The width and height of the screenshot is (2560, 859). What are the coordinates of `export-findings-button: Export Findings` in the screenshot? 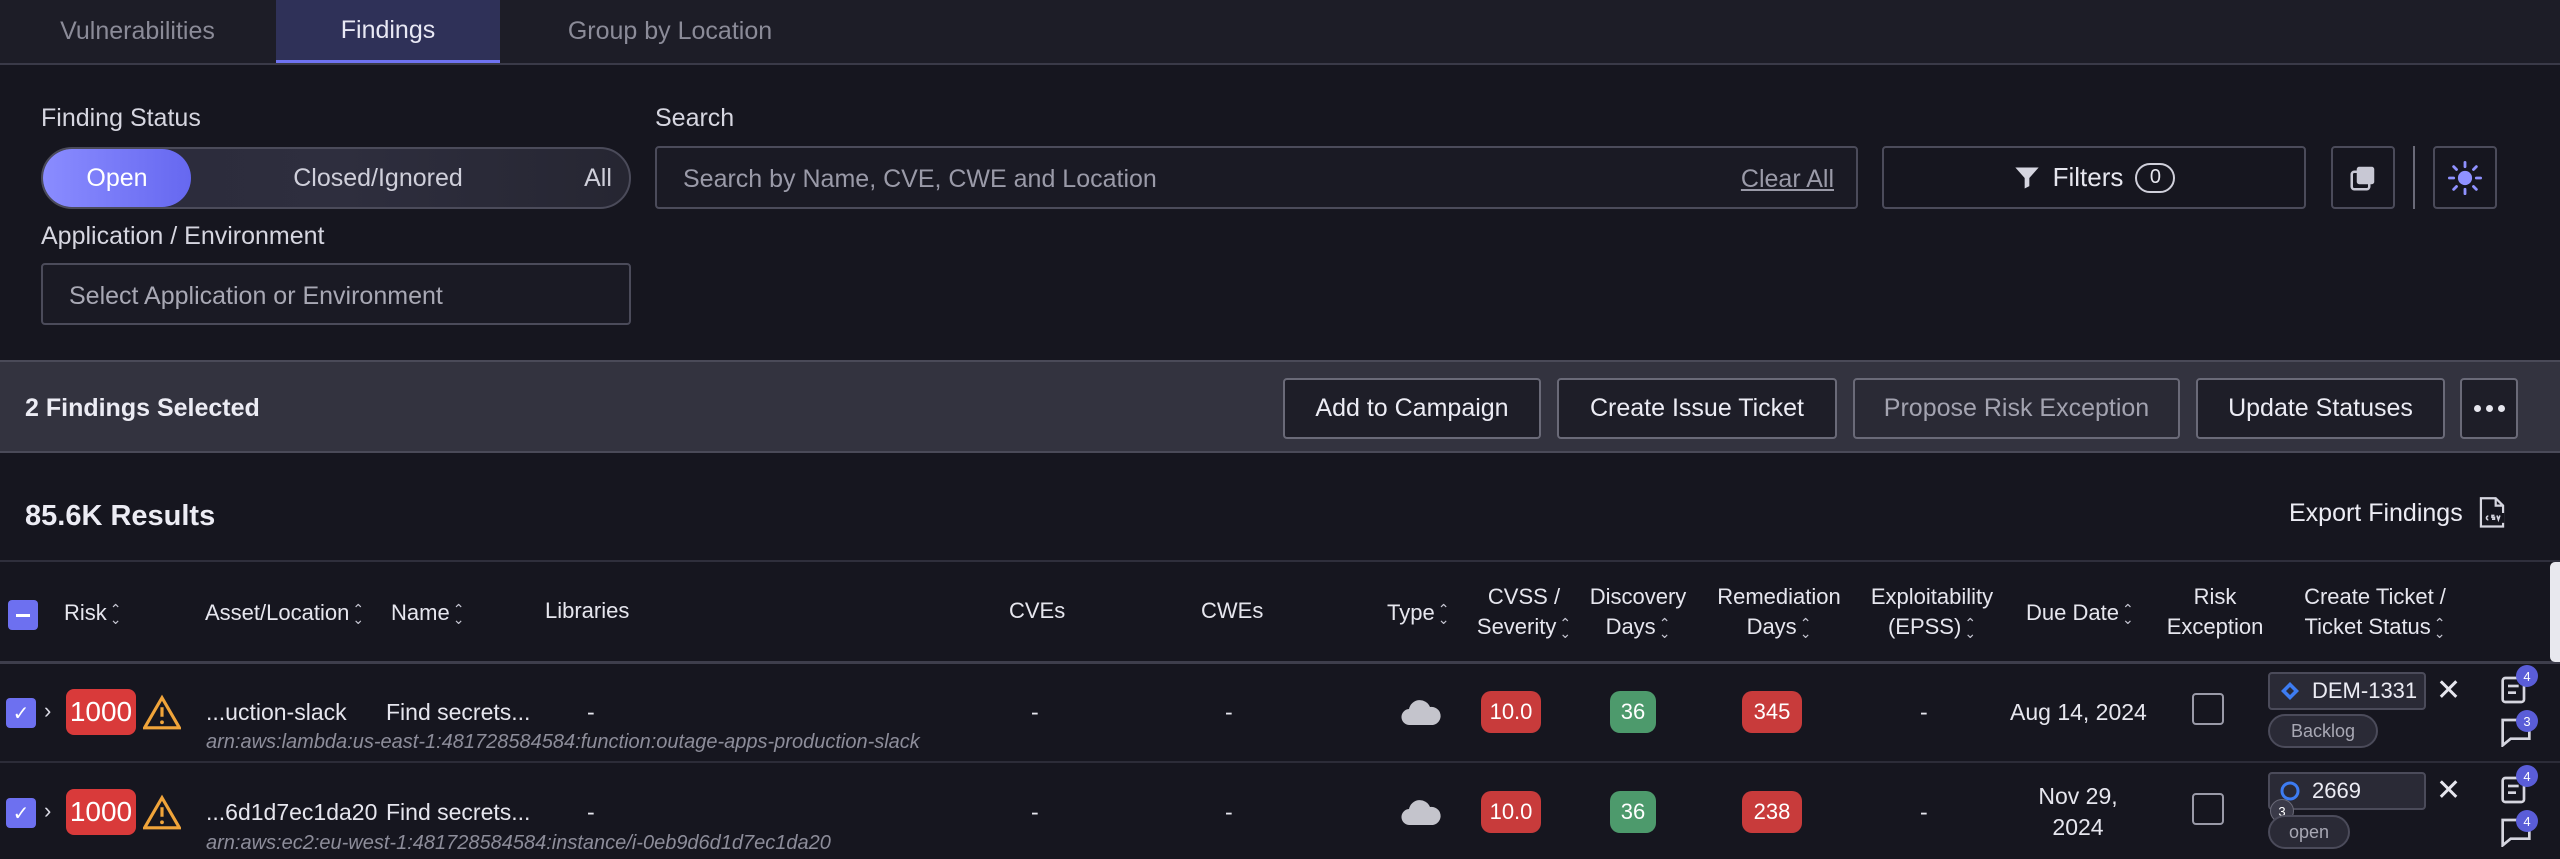 It's located at (2398, 513).